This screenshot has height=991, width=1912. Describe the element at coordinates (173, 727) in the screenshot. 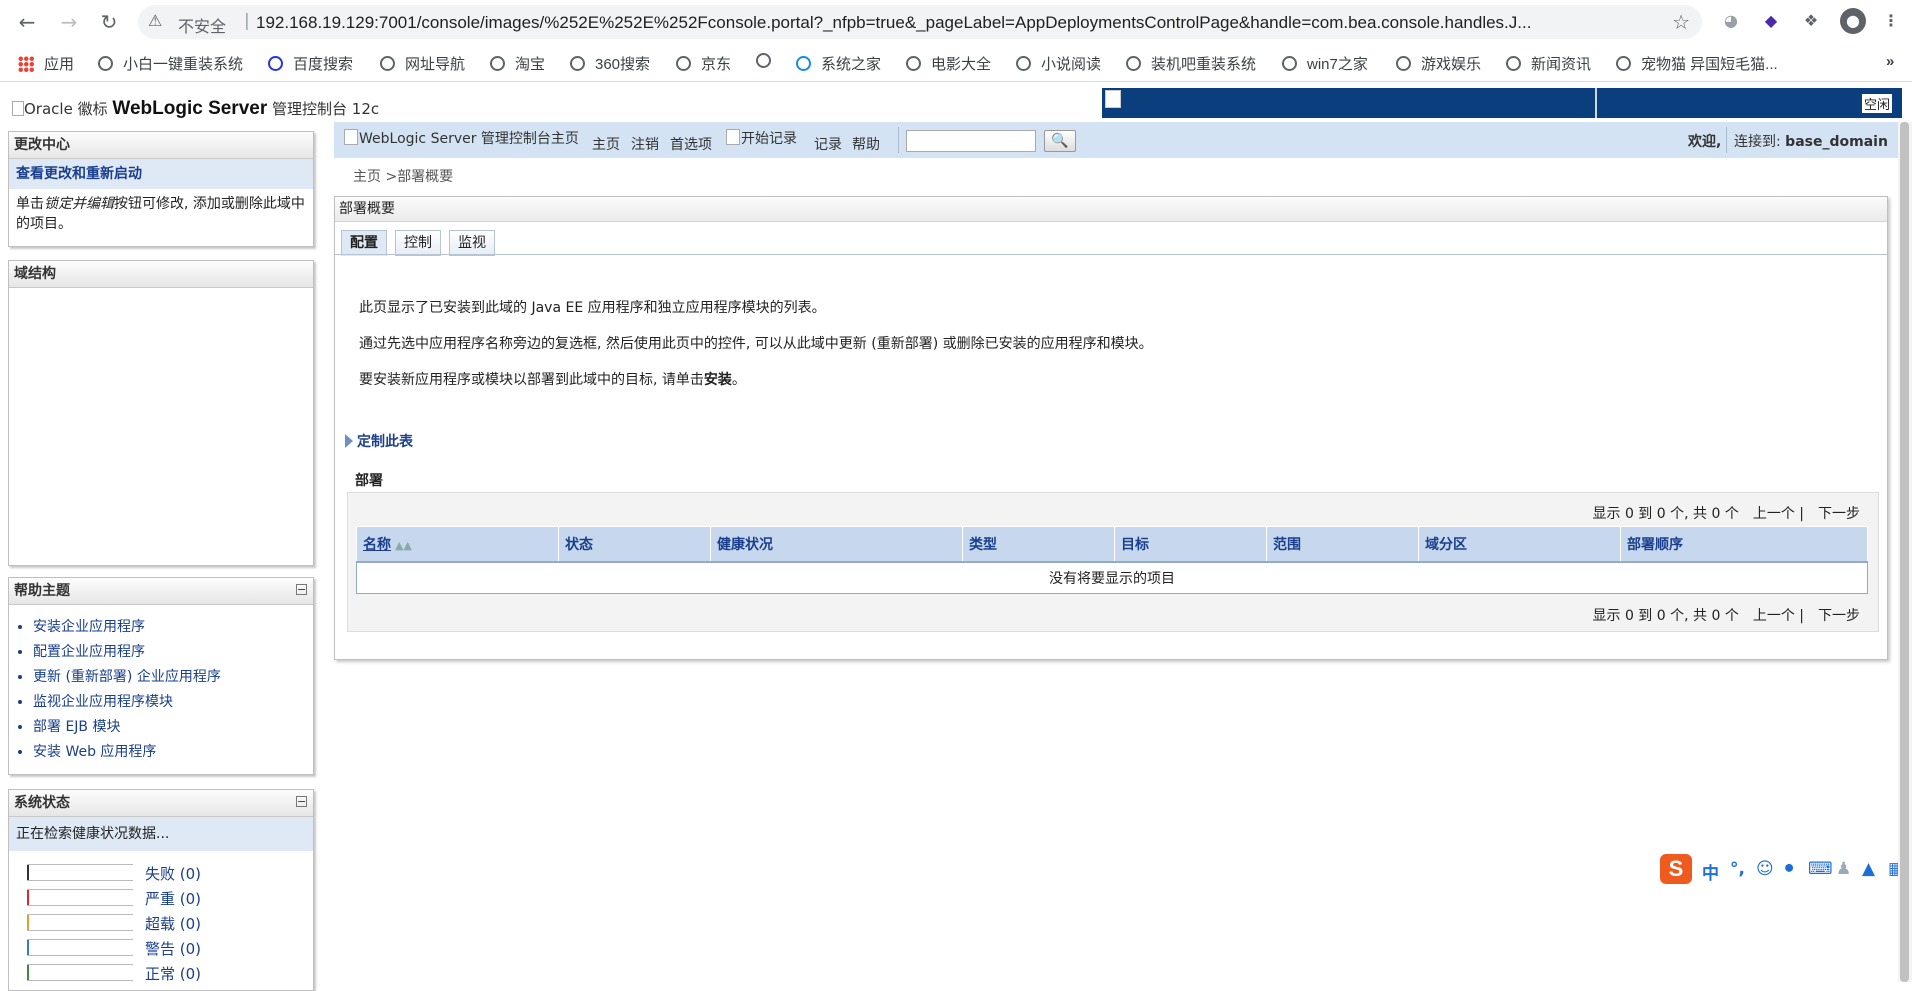

I see `help-topic-link: 部署 EJB 模块` at that location.